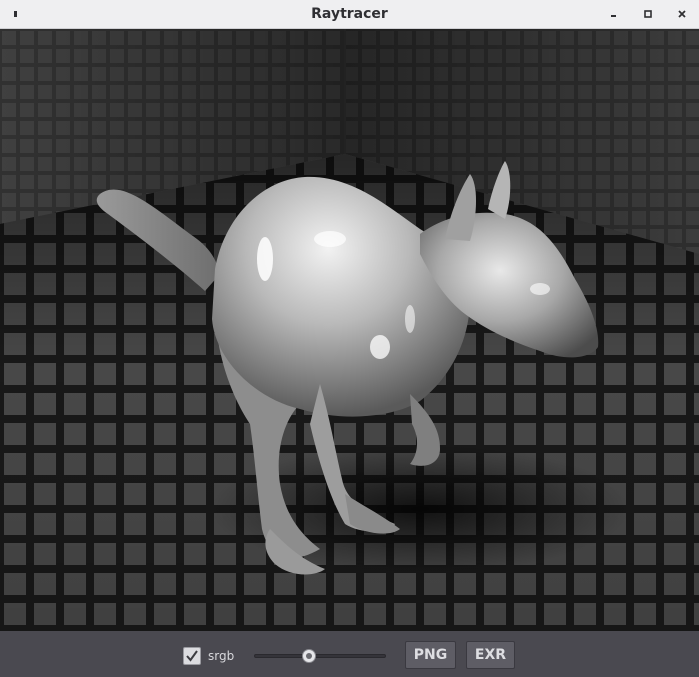 This screenshot has height=677, width=699. What do you see at coordinates (682, 14) in the screenshot?
I see `close-icon` at bounding box center [682, 14].